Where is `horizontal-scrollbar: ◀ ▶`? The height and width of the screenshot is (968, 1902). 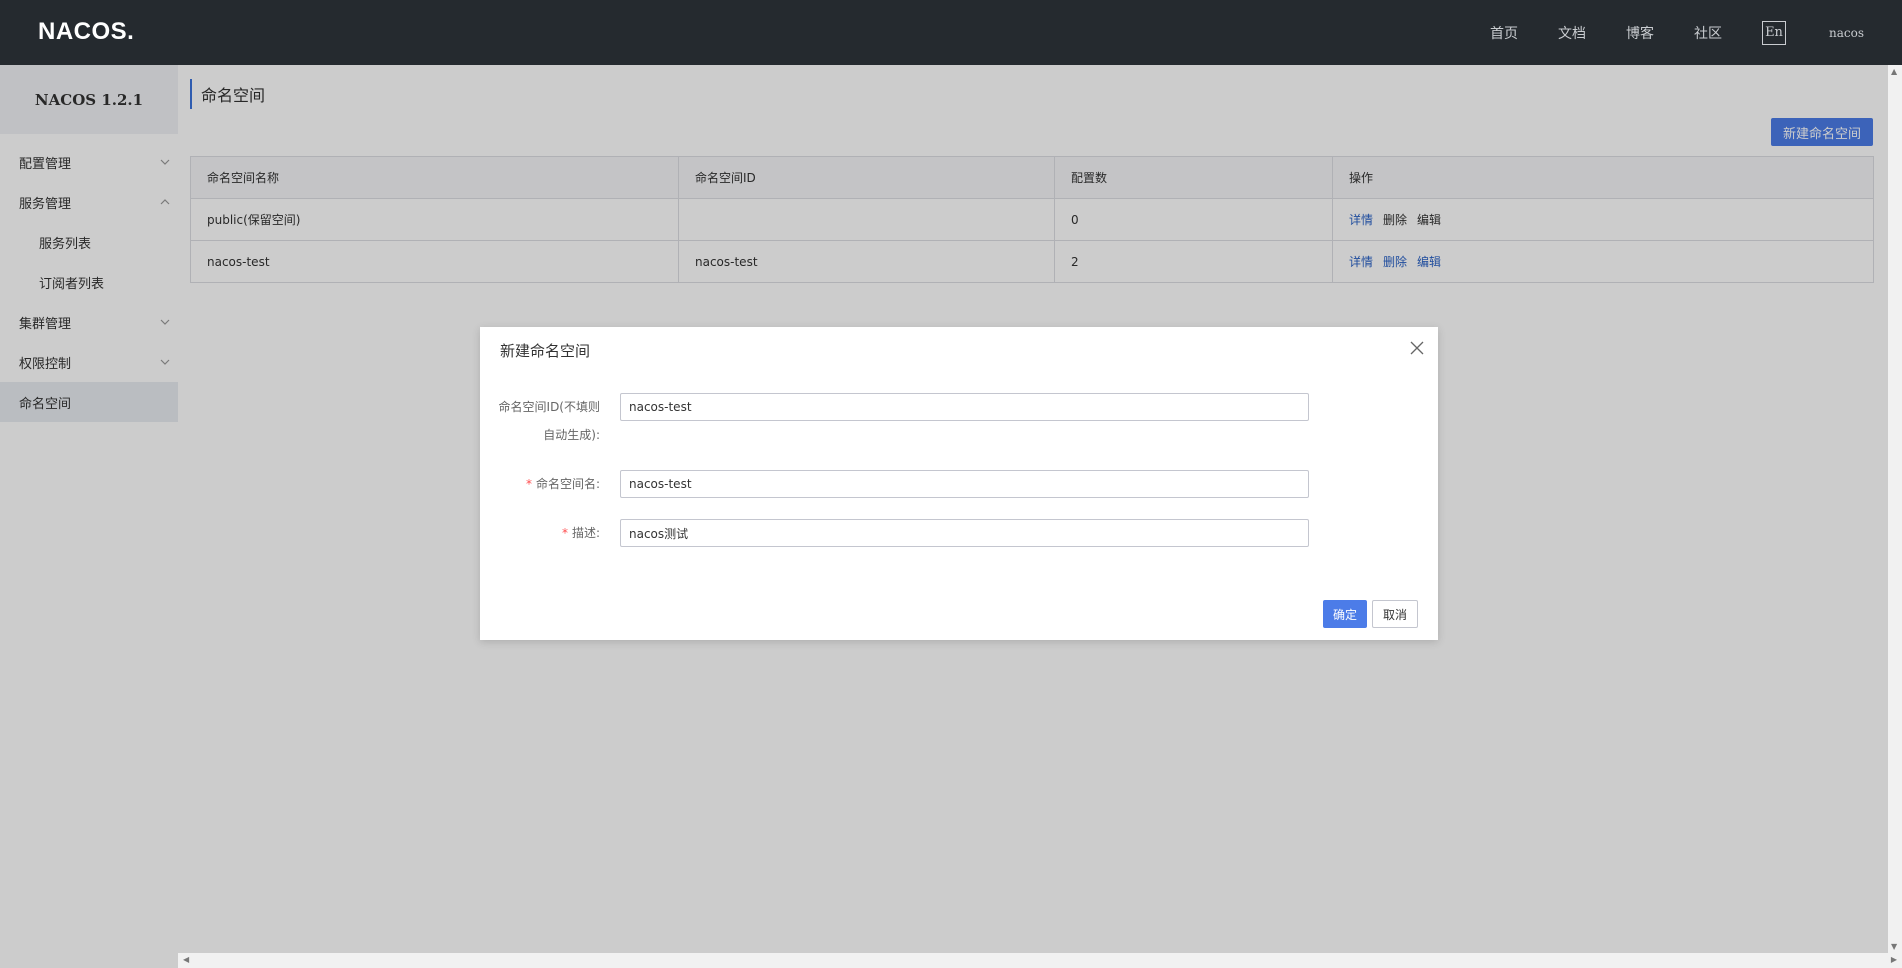 horizontal-scrollbar: ◀ ▶ is located at coordinates (1040, 960).